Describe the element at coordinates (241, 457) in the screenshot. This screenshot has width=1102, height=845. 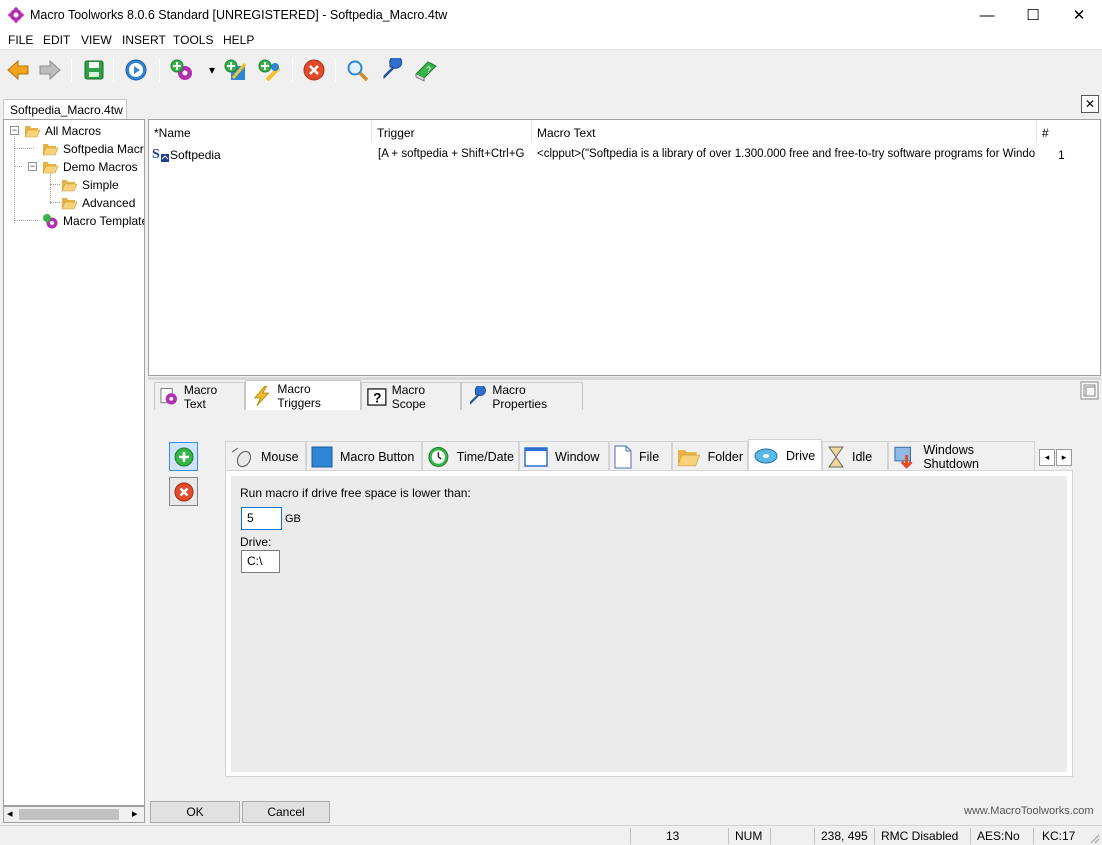
I see `mouse-icon` at that location.